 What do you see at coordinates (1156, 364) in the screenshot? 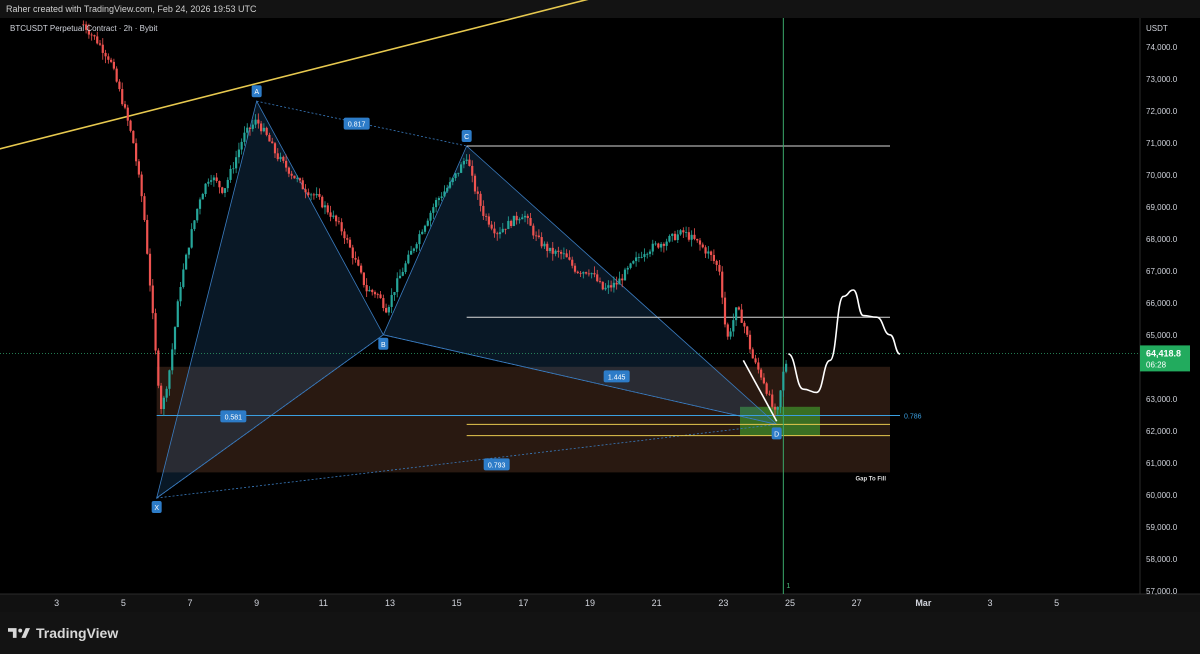
I see `bar-countdown-label: 06:28` at bounding box center [1156, 364].